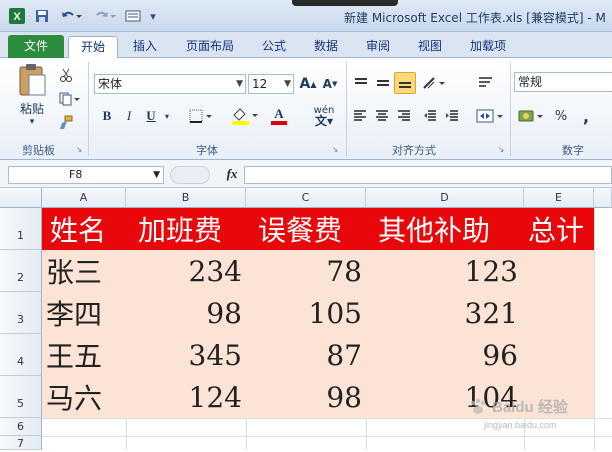  What do you see at coordinates (21, 427) in the screenshot?
I see `row-header-6: 6` at bounding box center [21, 427].